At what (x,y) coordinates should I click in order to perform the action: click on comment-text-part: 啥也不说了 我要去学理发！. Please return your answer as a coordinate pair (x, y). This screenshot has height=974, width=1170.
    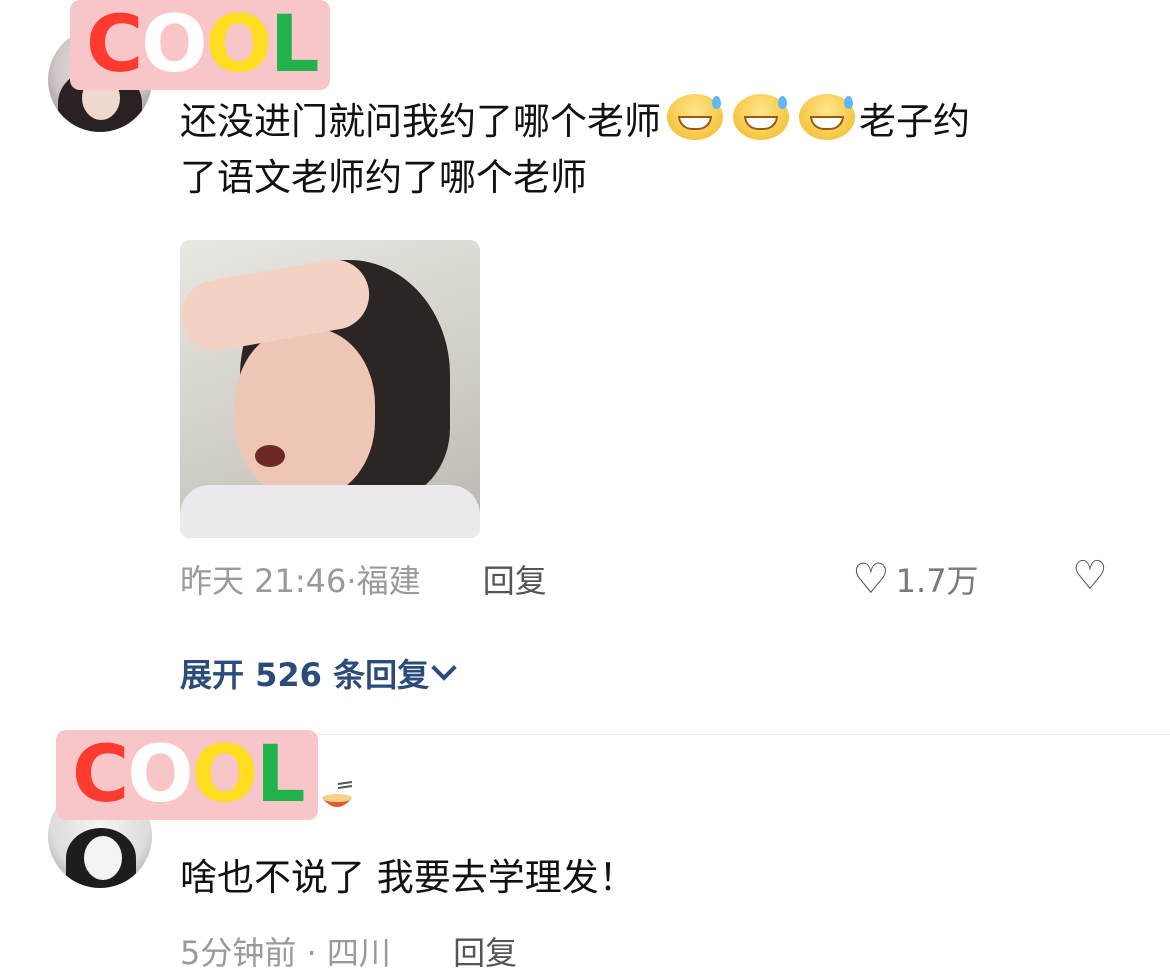
    Looking at the image, I should click on (408, 877).